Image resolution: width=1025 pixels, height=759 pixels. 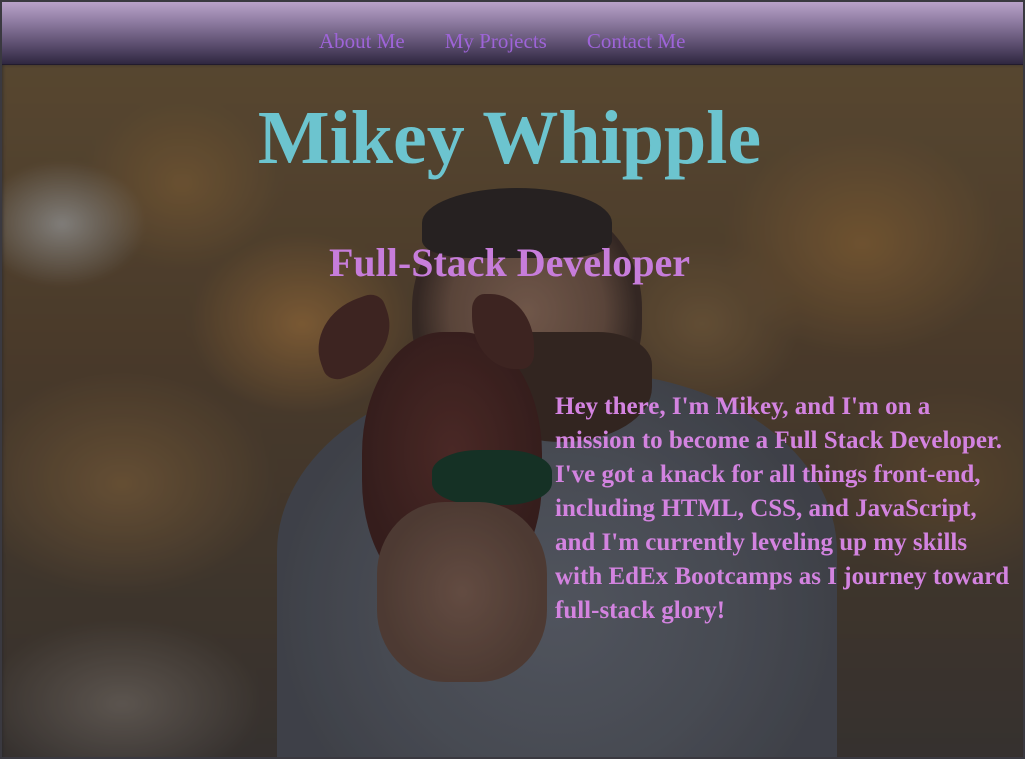 What do you see at coordinates (636, 41) in the screenshot?
I see `nav-contact-me-link: Contact Me` at bounding box center [636, 41].